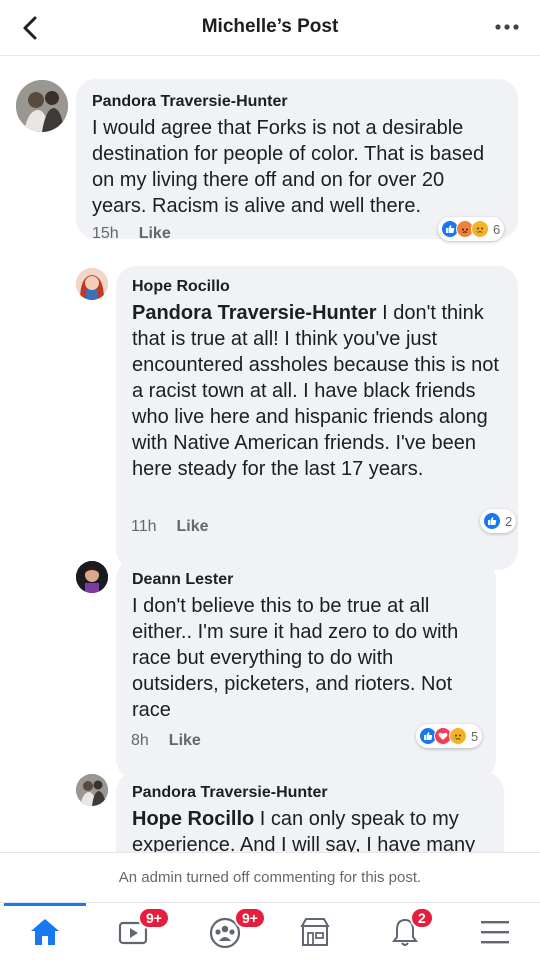 The image size is (540, 960). Describe the element at coordinates (318, 287) in the screenshot. I see `comment-author: Hope Rocillo` at that location.